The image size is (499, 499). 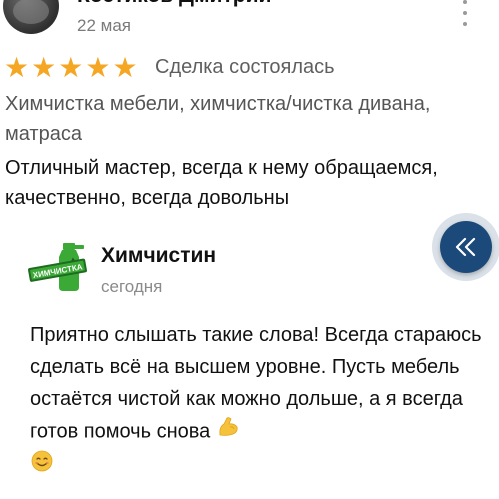 I want to click on rating-stars: ★ ★ ★ ★ ★, so click(x=71, y=68).